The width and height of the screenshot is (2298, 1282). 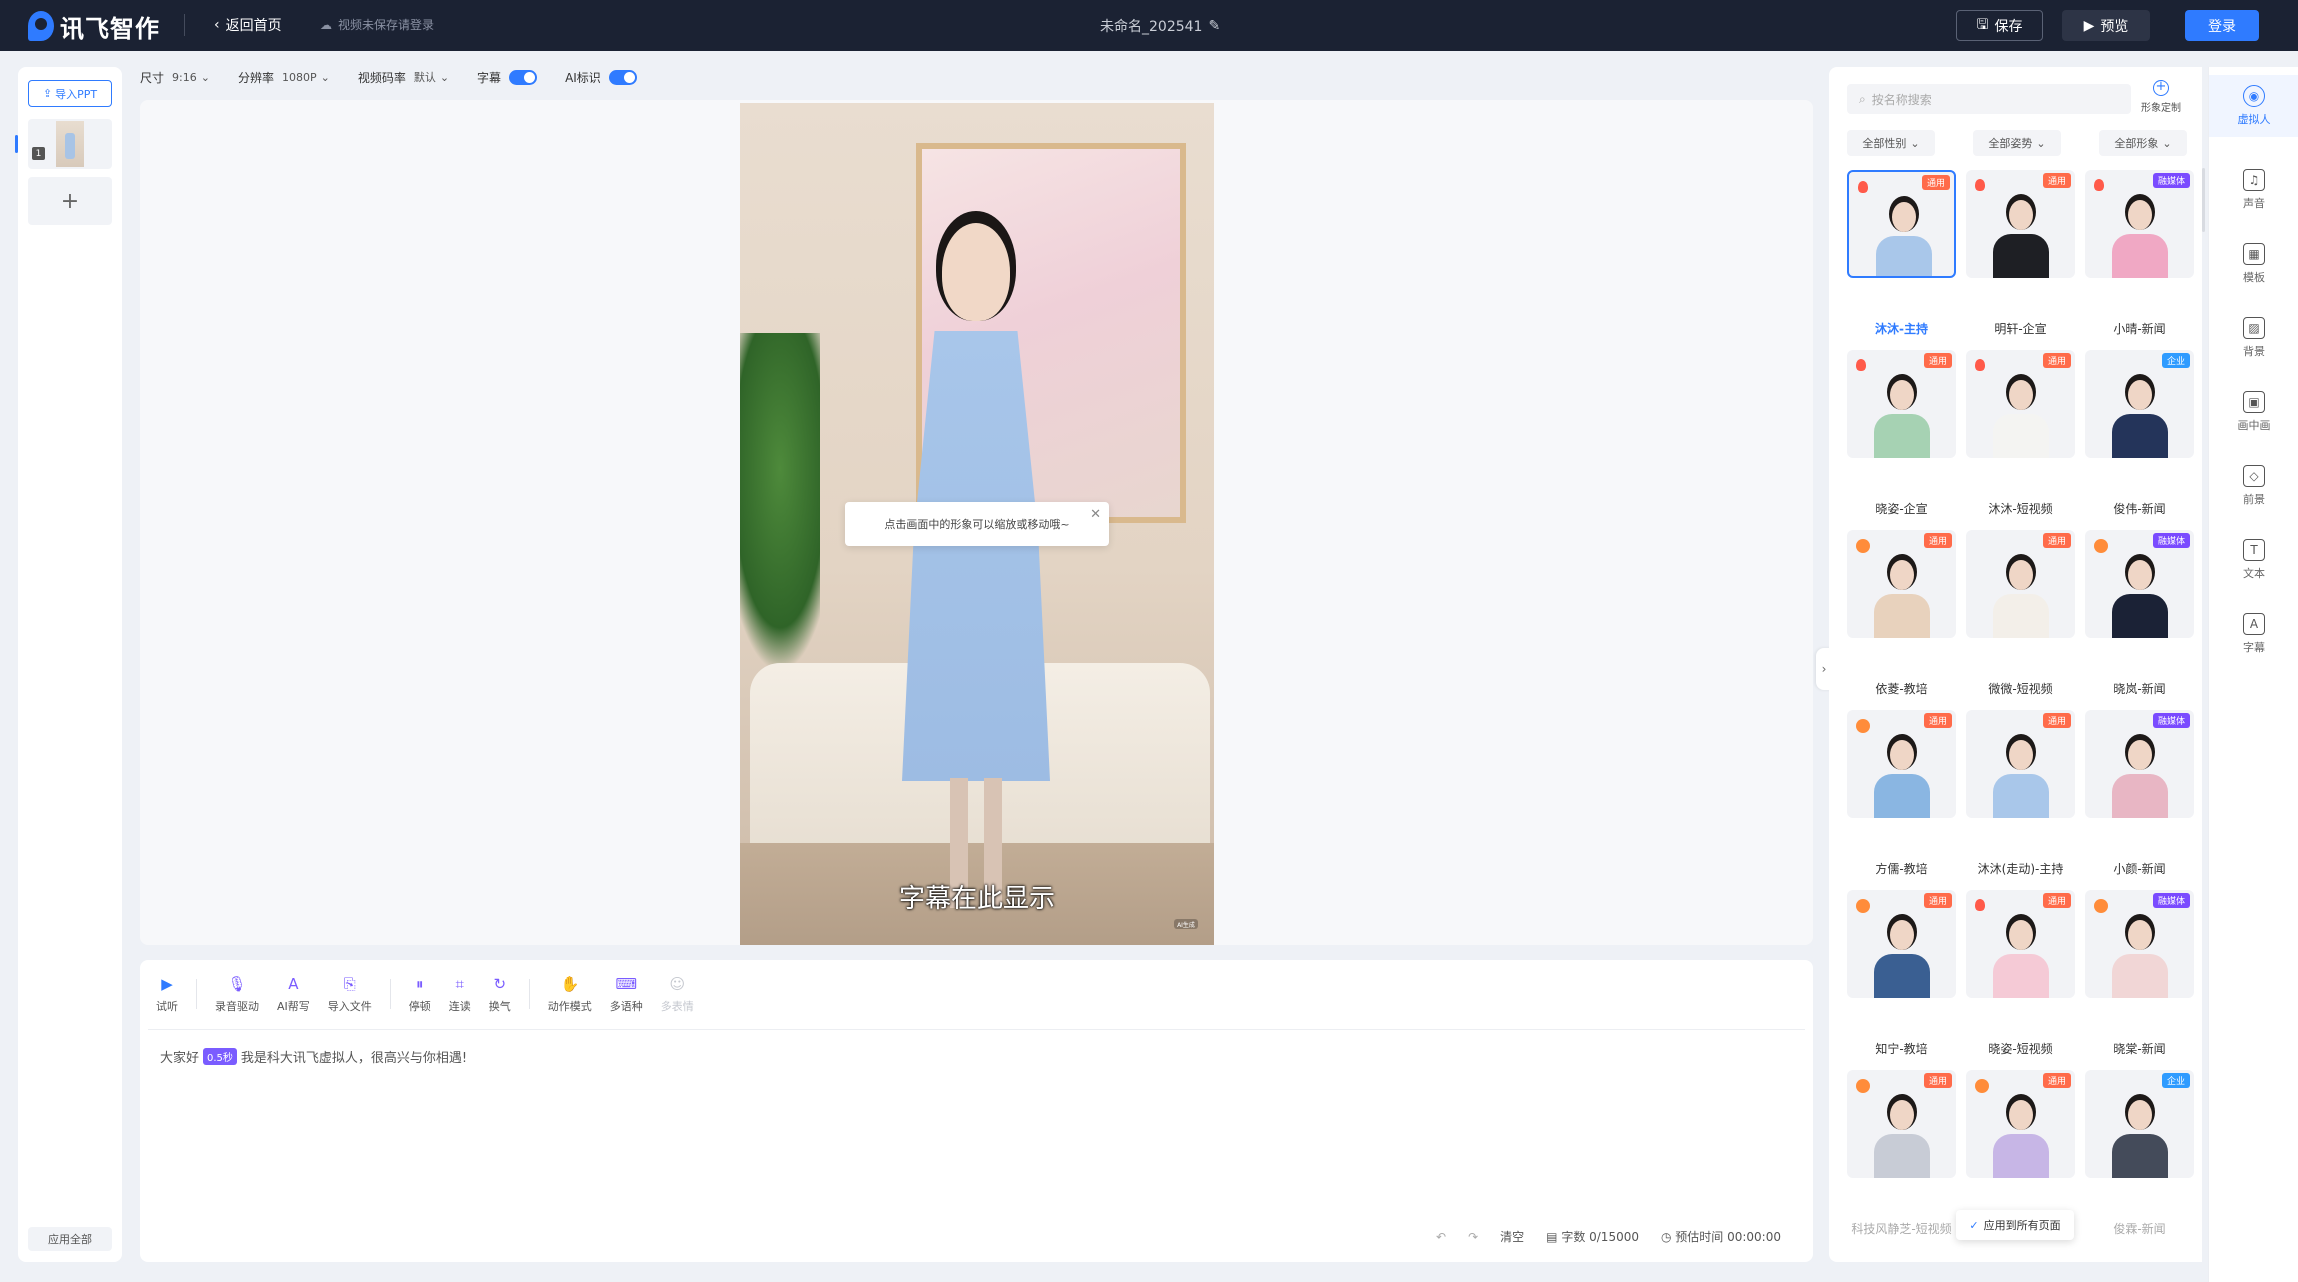 I want to click on avatar-filter-select: 全部形象 ⌄, so click(x=2143, y=143).